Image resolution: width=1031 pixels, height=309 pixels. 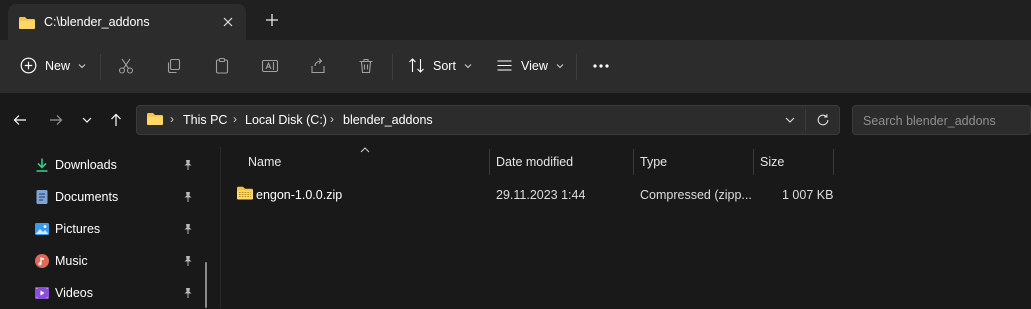 What do you see at coordinates (105, 293) in the screenshot?
I see `sidebar-item-videos: Videos` at bounding box center [105, 293].